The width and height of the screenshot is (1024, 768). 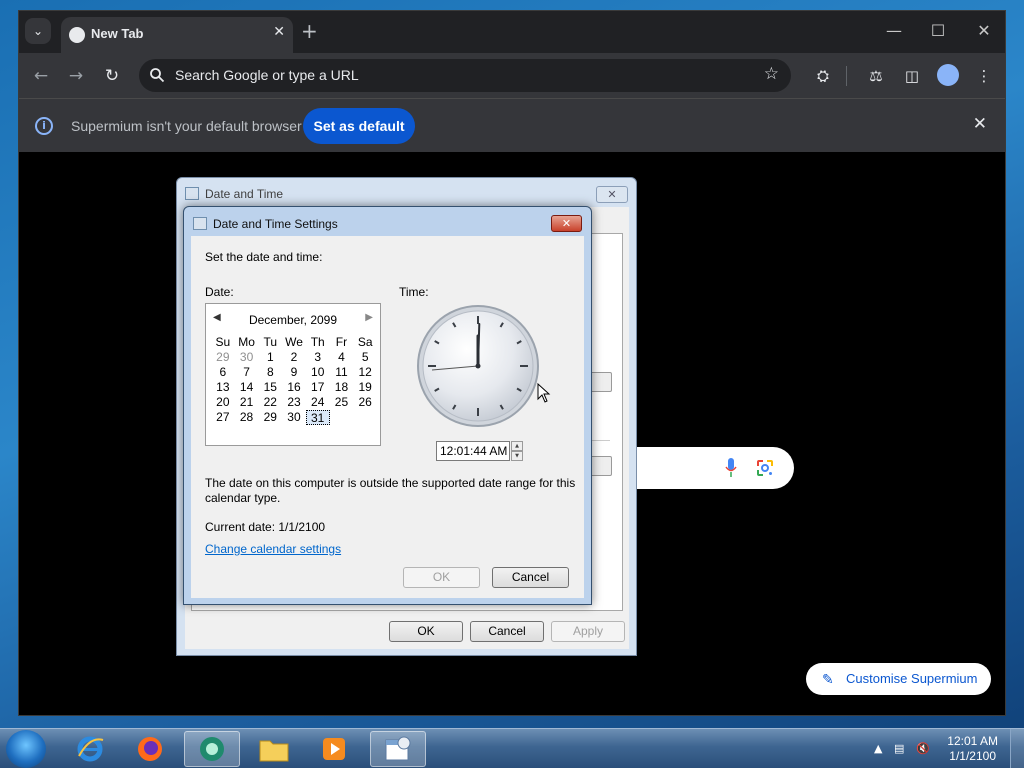 What do you see at coordinates (398, 749) in the screenshot?
I see `taskbar-date-time` at bounding box center [398, 749].